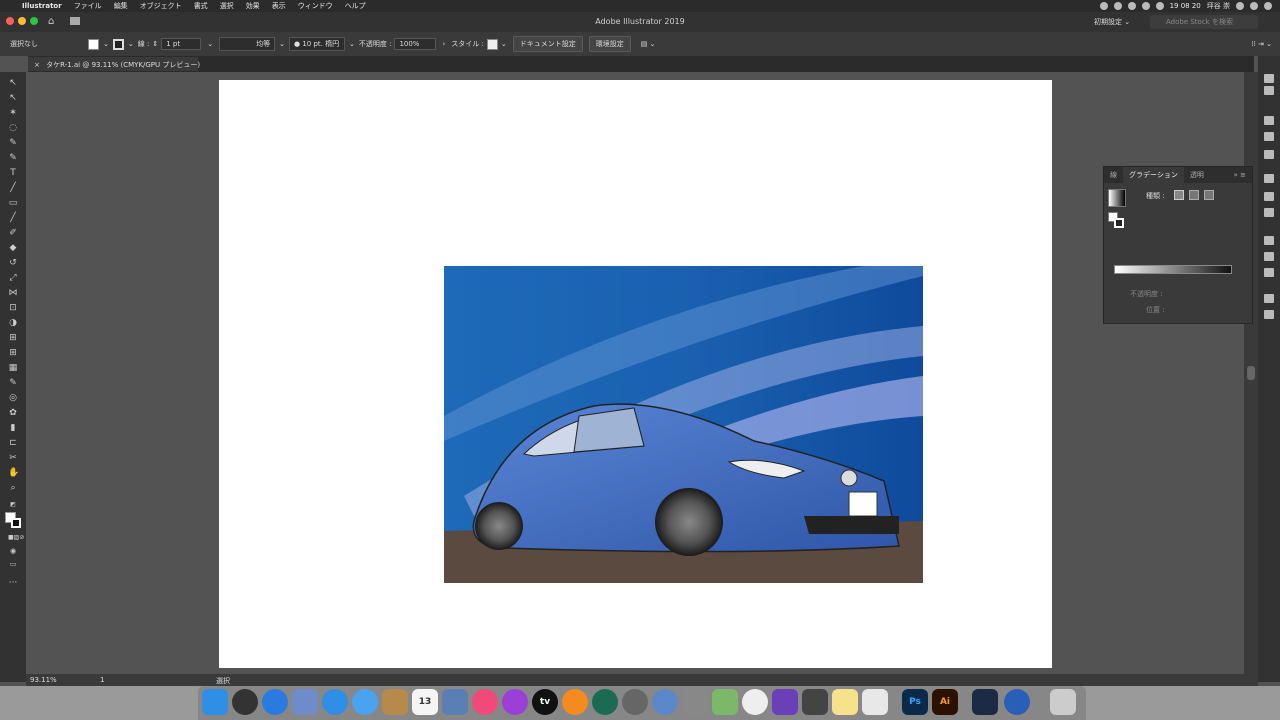 The height and width of the screenshot is (720, 1280). Describe the element at coordinates (13, 509) in the screenshot. I see `default-colors-icon: ◩ ⇆` at that location.